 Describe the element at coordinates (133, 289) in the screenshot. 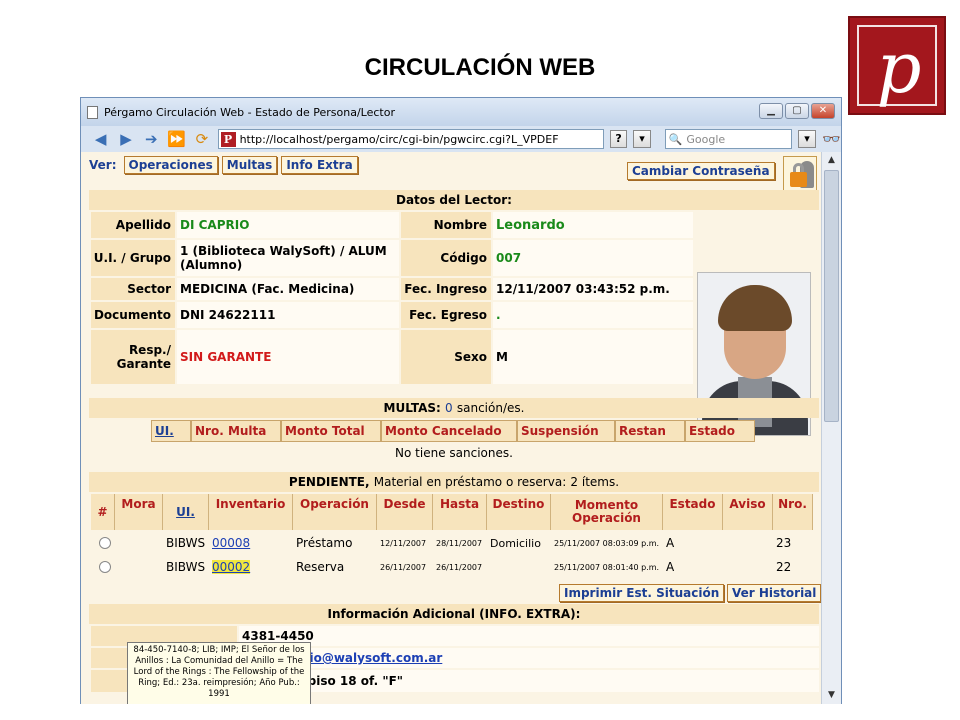

I see `sector-label: Sector` at that location.